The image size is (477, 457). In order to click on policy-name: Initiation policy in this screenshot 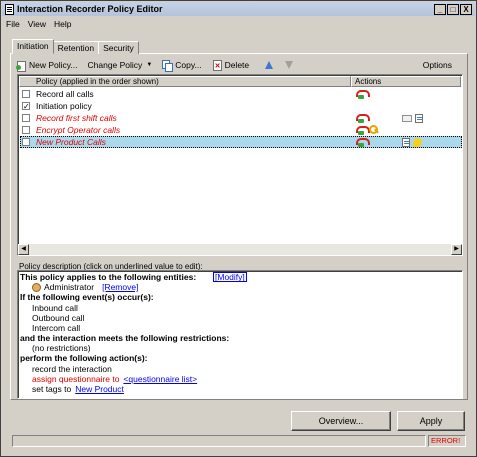, I will do `click(64, 106)`.